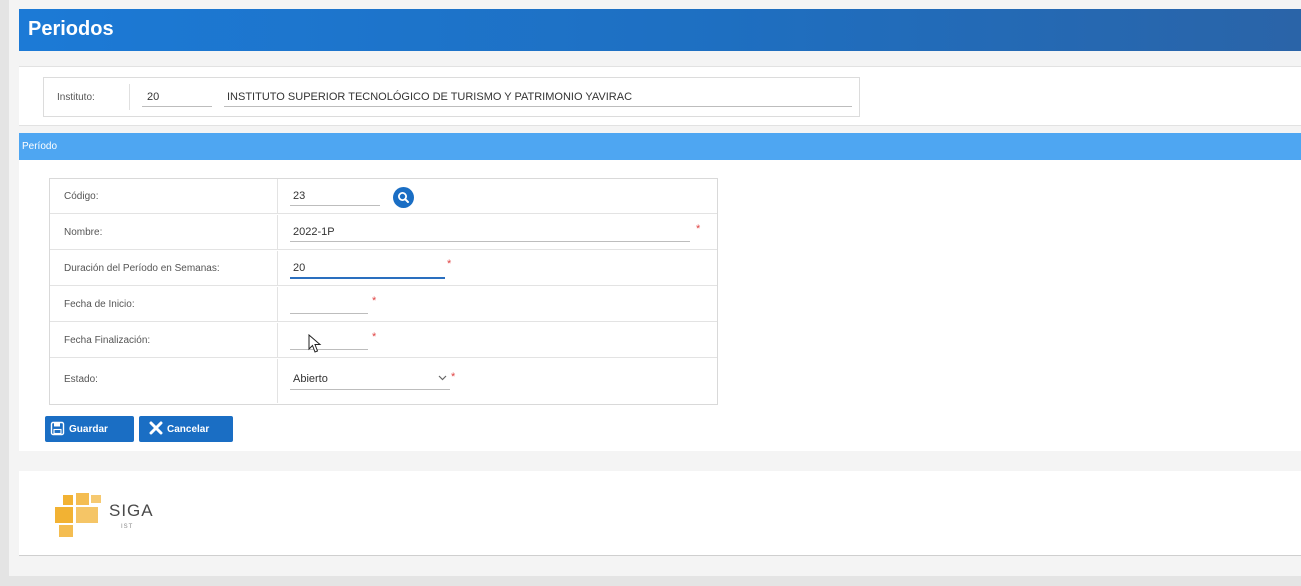  I want to click on fecha-inicio-underline, so click(329, 313).